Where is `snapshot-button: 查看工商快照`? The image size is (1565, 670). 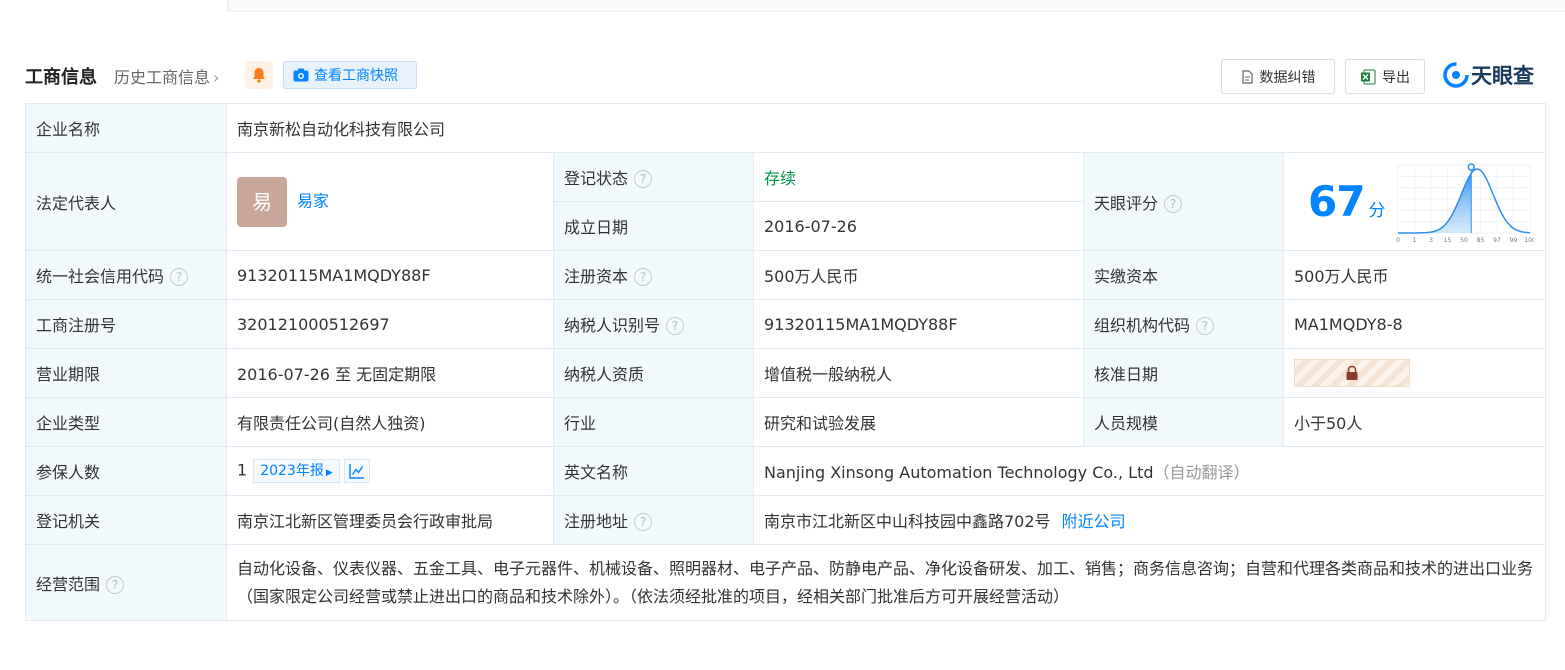
snapshot-button: 查看工商快照 is located at coordinates (350, 75).